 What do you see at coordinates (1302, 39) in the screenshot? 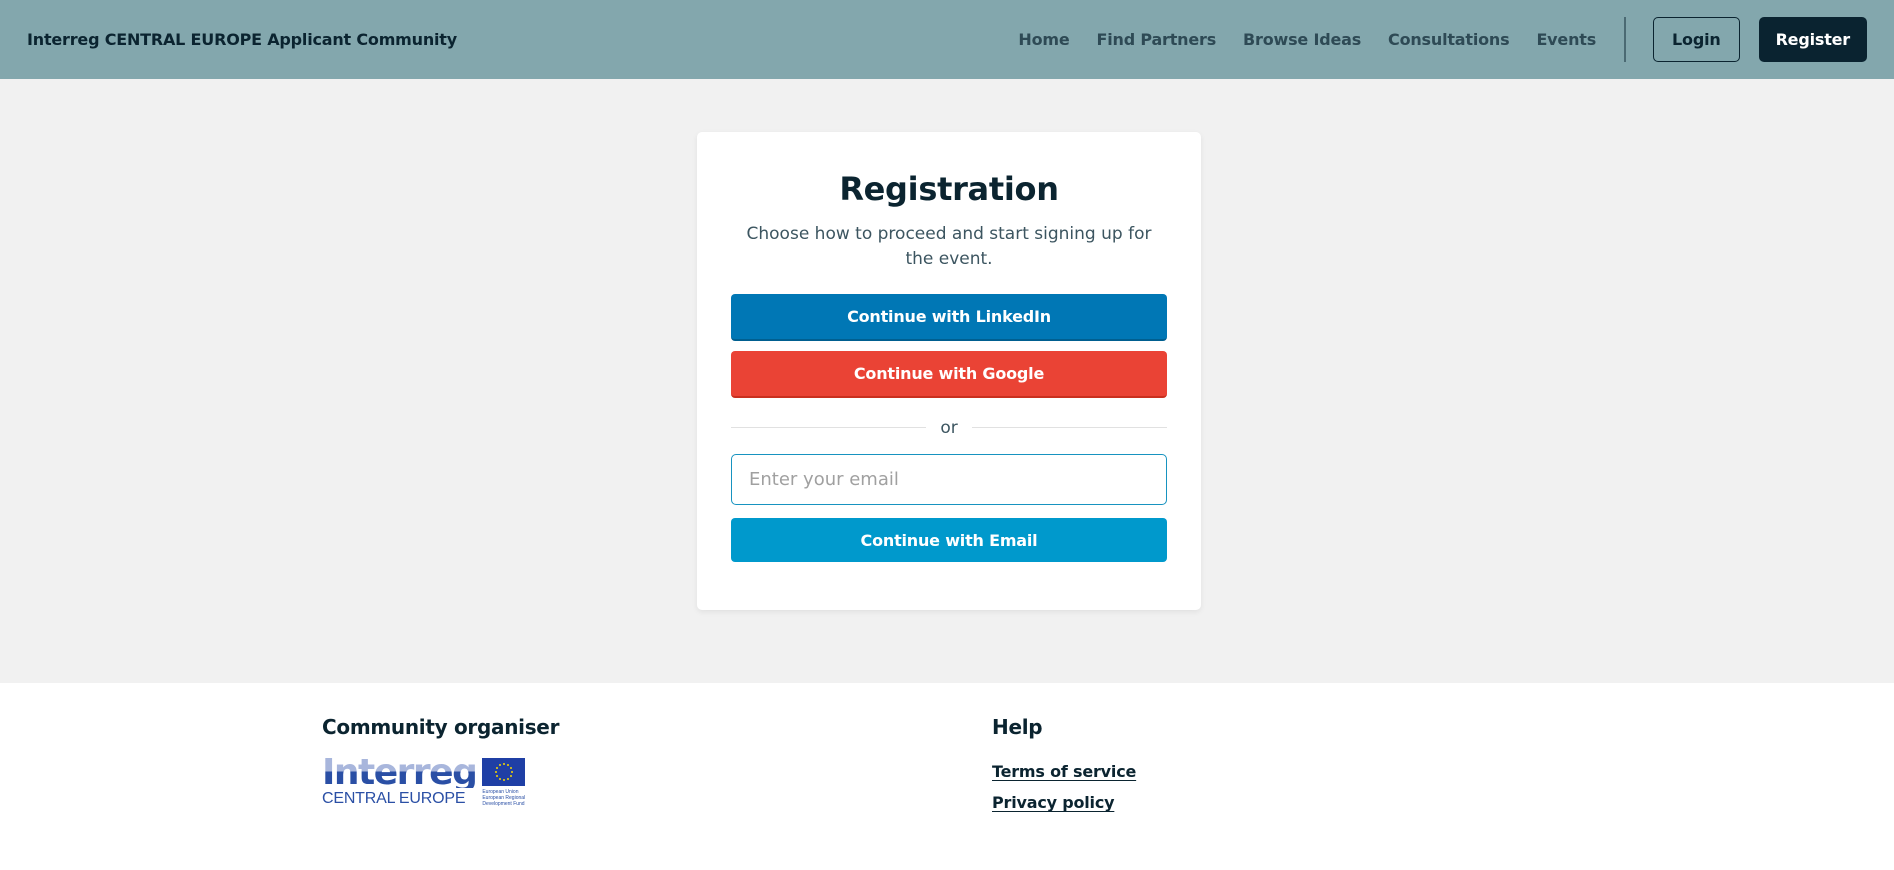
I see `nav-browse-ideas: Browse Ideas` at bounding box center [1302, 39].